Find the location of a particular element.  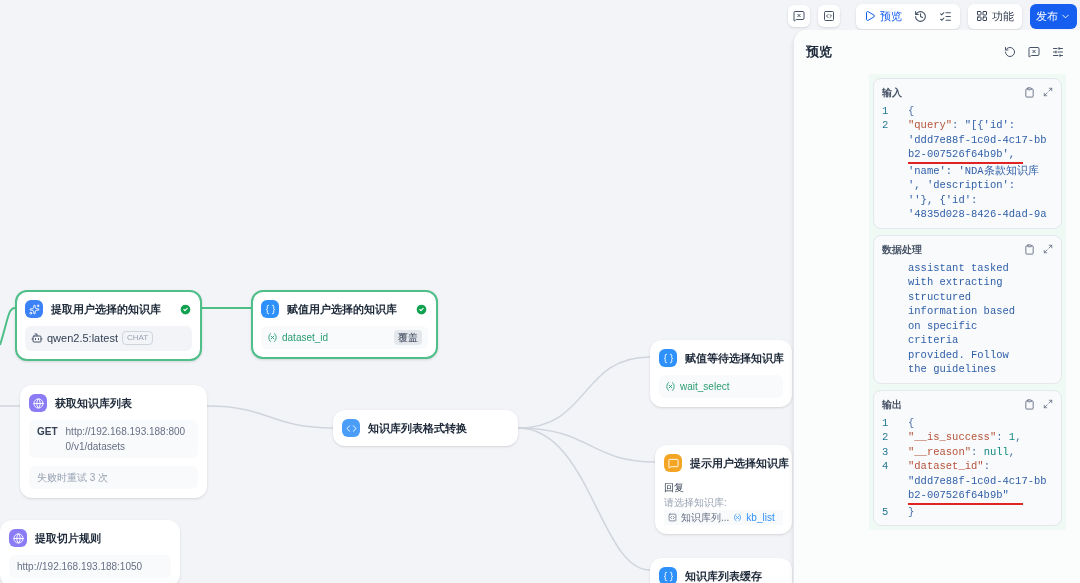

node-title: 提取用户选择的知识库 is located at coordinates (106, 309).